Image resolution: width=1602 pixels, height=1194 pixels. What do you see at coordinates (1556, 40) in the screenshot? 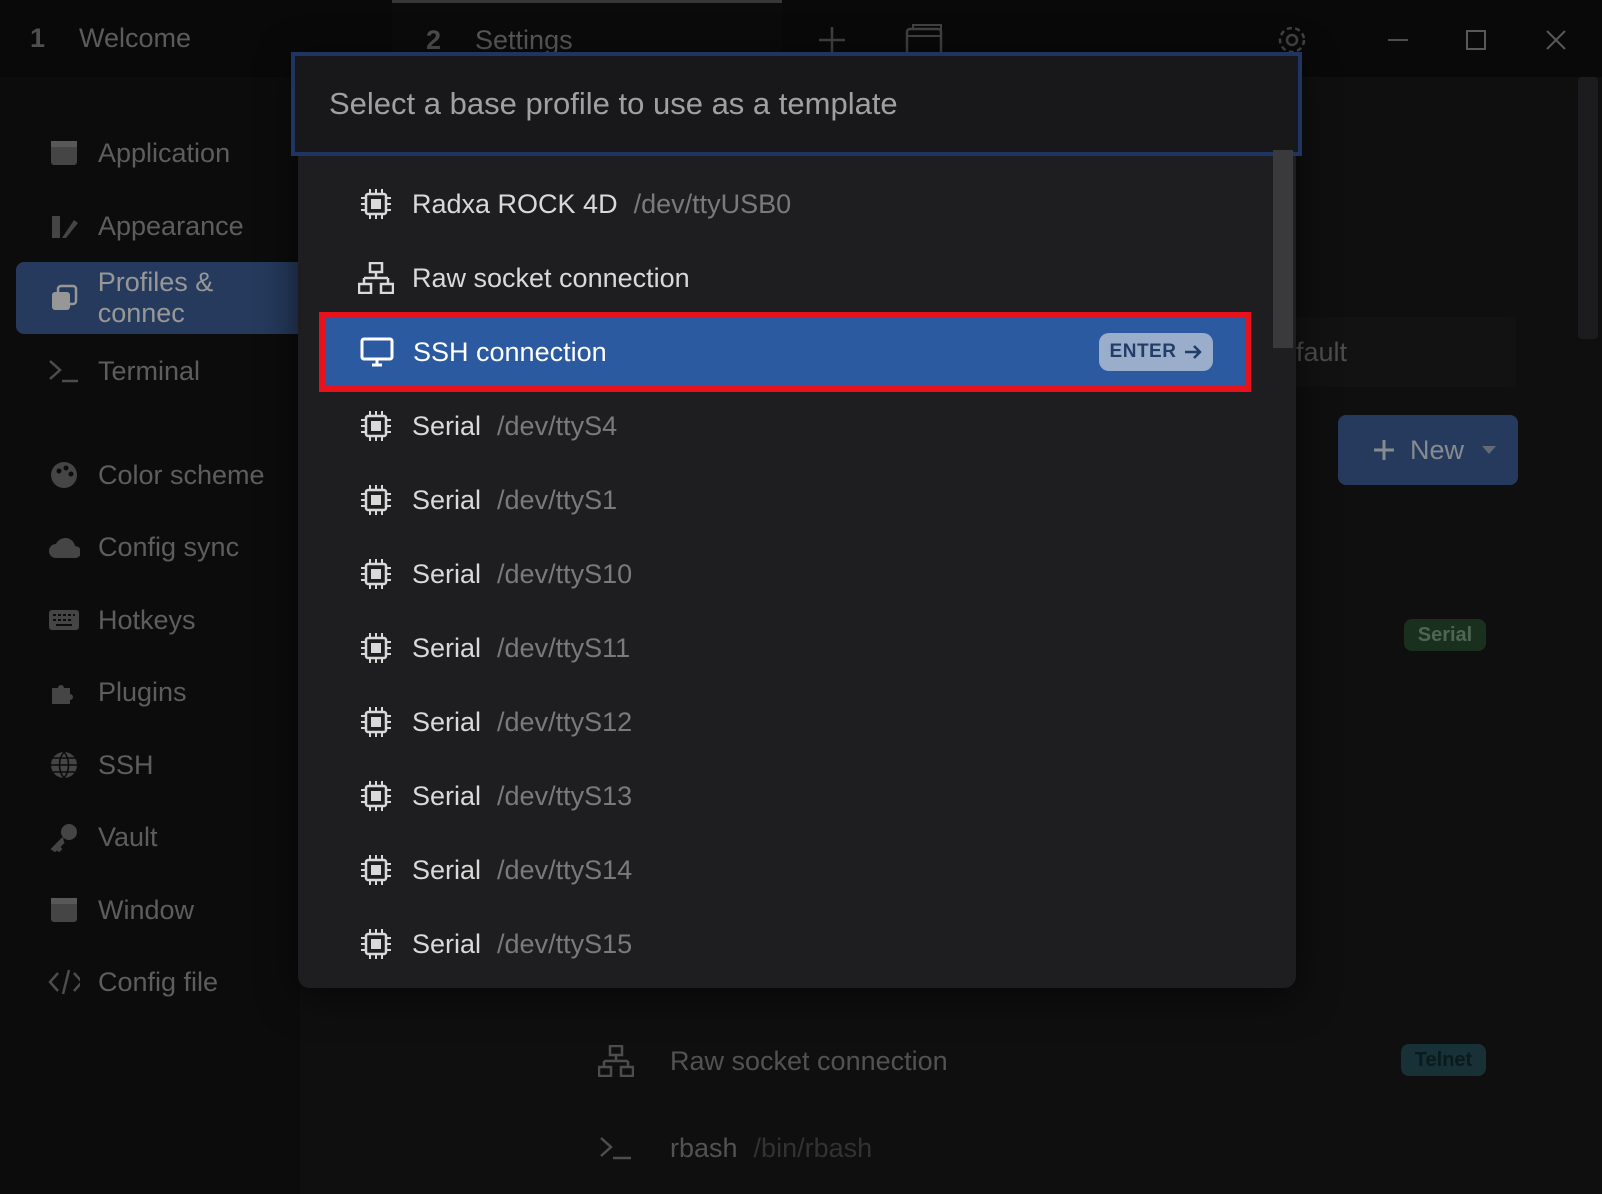
I see `close-icon` at bounding box center [1556, 40].